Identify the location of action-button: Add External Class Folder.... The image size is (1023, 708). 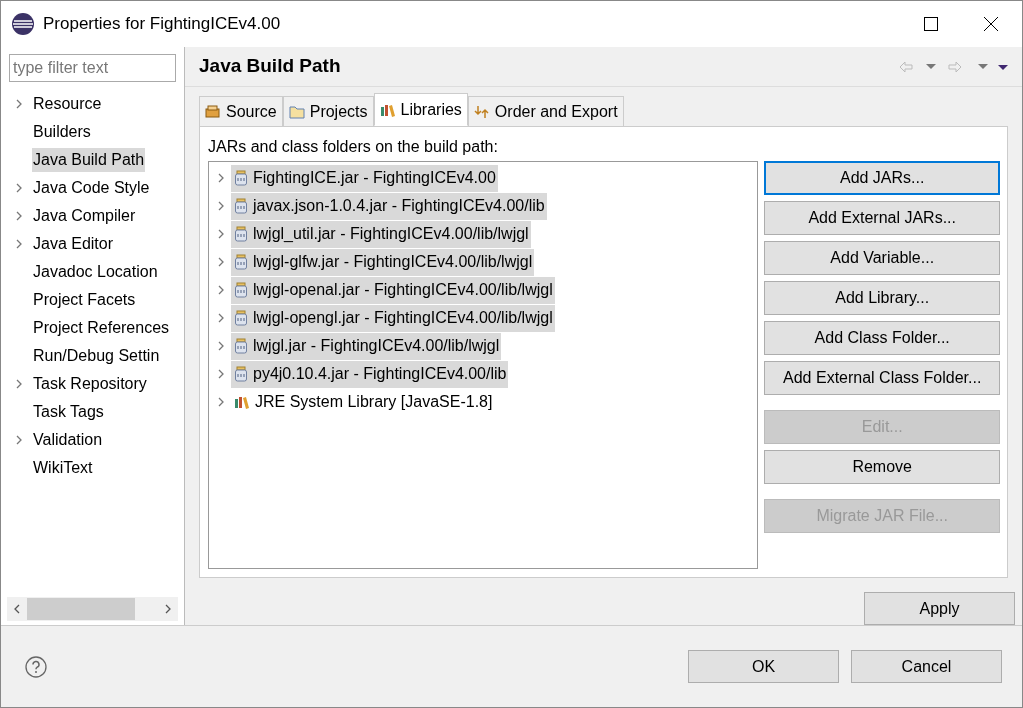
(882, 378).